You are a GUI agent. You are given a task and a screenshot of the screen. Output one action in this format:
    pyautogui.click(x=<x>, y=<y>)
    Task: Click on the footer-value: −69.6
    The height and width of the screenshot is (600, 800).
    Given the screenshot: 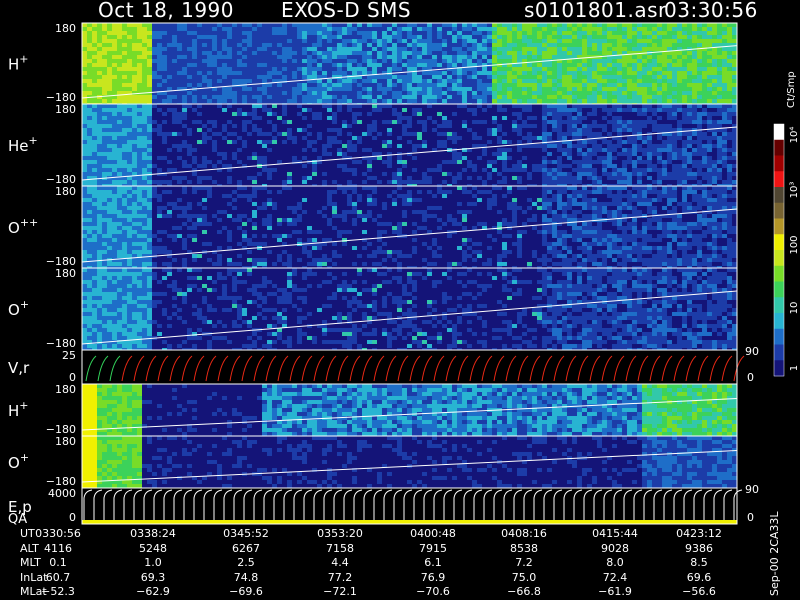 What is the action you would take?
    pyautogui.click(x=246, y=591)
    